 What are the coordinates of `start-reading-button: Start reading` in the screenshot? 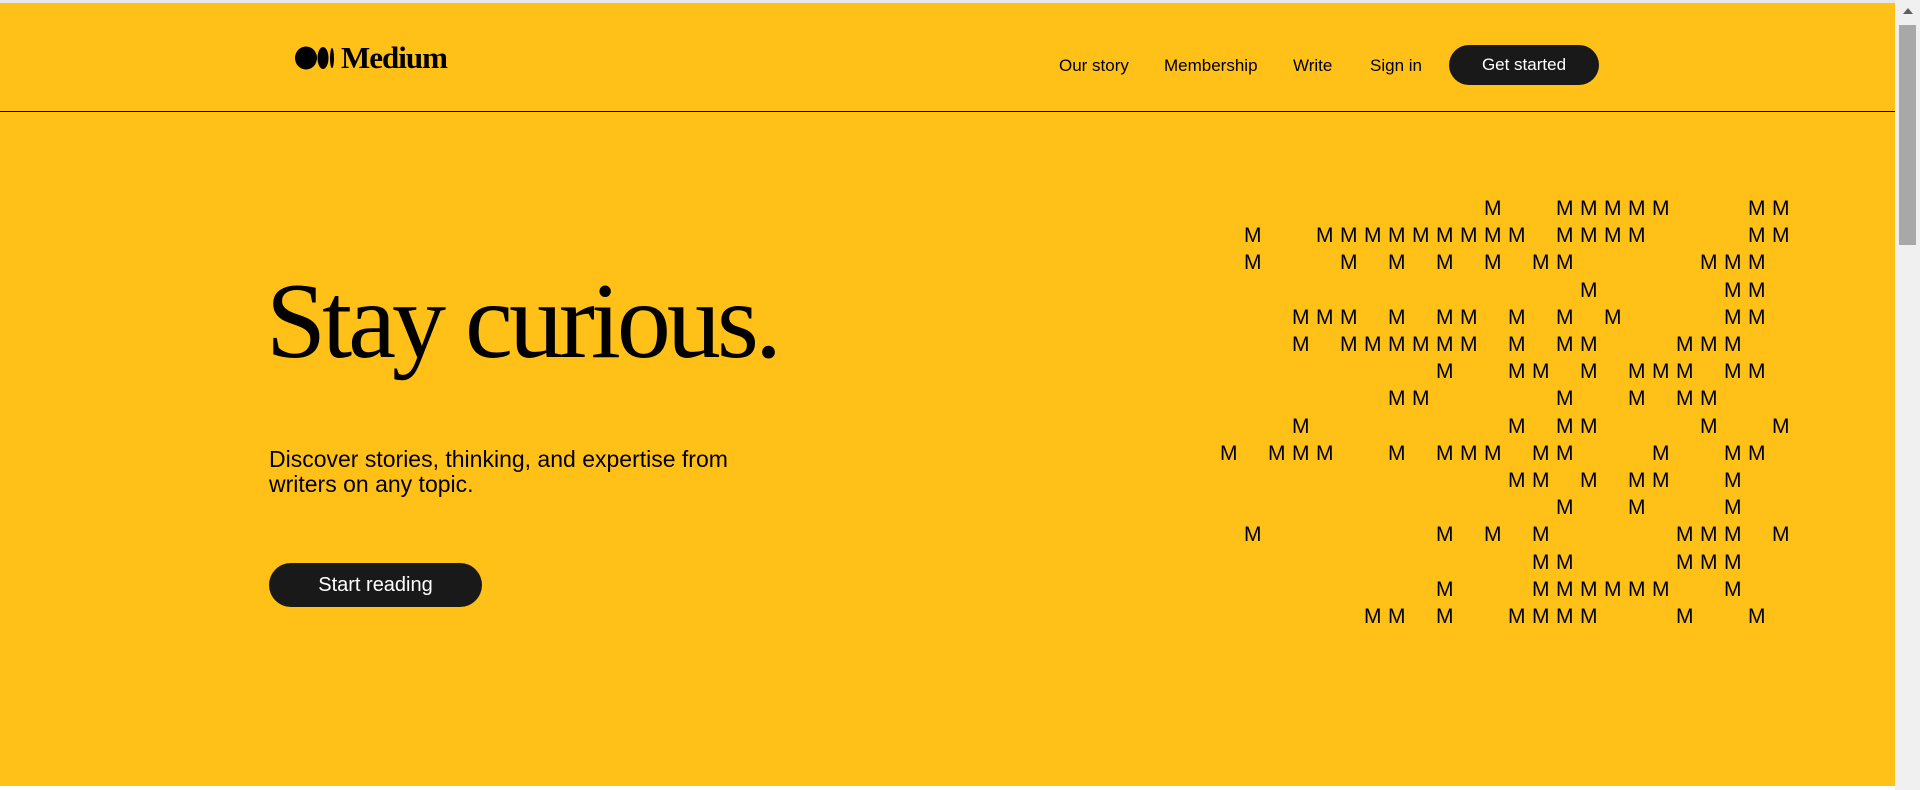 It's located at (375, 585).